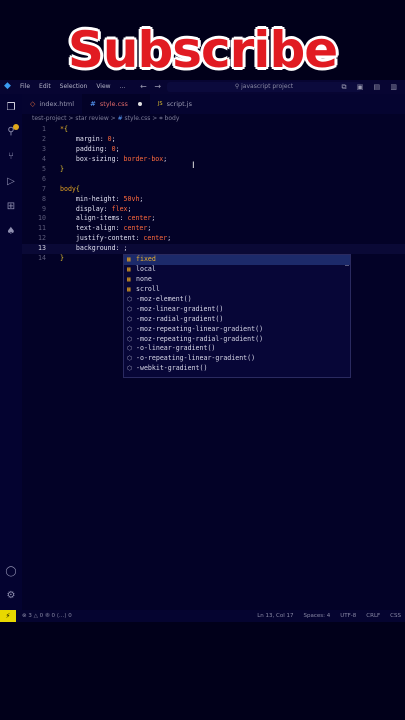 The image size is (405, 720). What do you see at coordinates (129, 269) in the screenshot?
I see `value-kind-icon: ▦` at bounding box center [129, 269].